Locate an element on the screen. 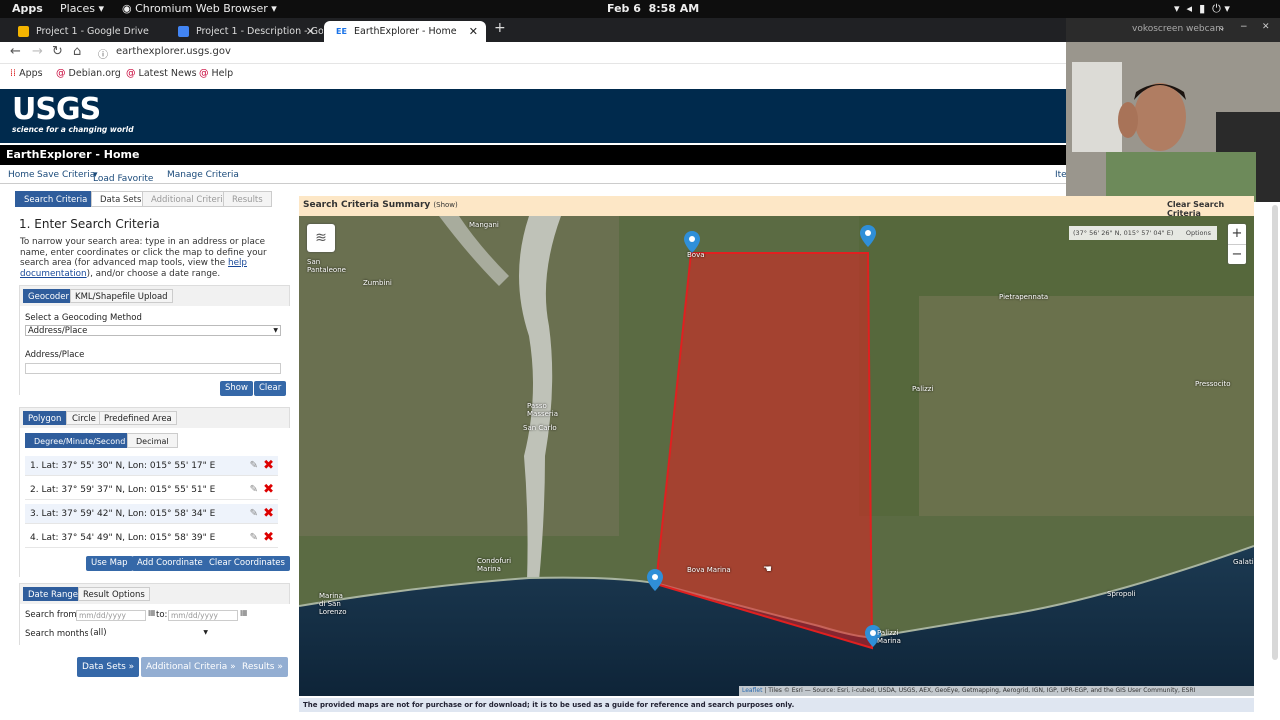 This screenshot has width=1280, height=720. hand-cursor-icon: ☚ is located at coordinates (767, 569).